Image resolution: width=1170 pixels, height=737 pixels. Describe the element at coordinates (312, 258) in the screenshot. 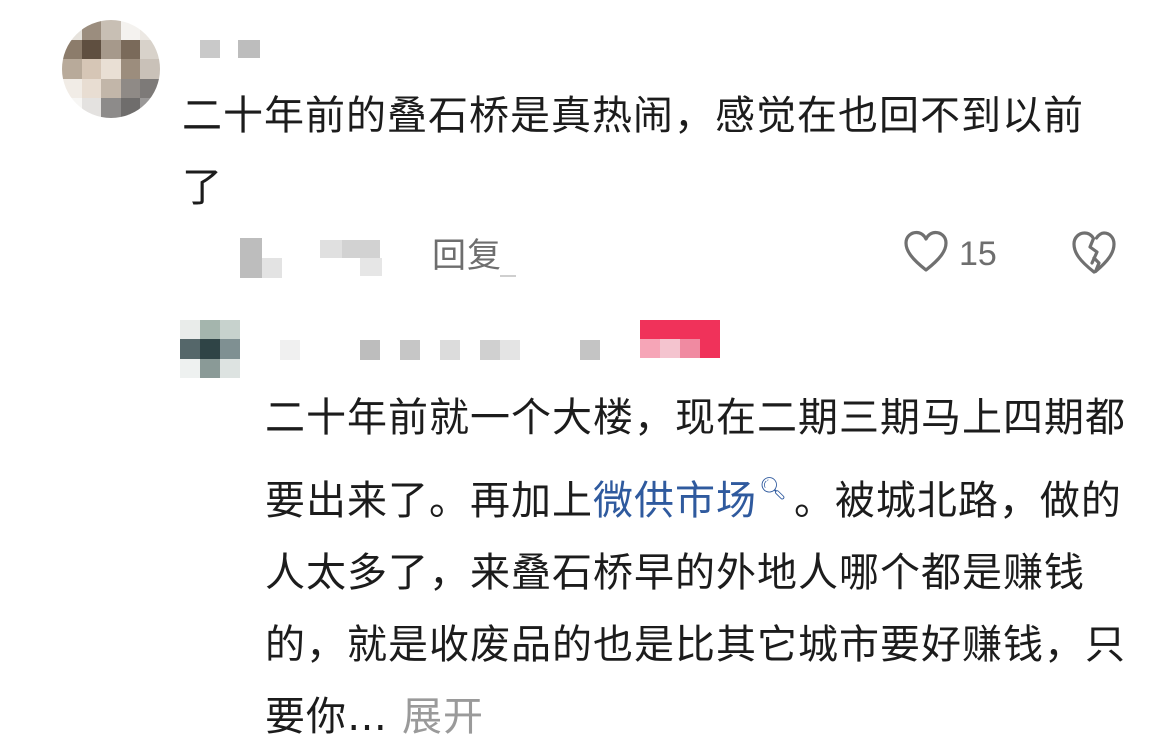

I see `comment-meta-censored` at that location.